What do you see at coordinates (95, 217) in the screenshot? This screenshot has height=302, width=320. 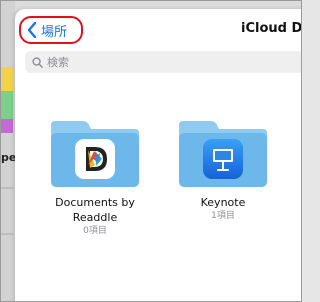 I see `item-title-line: Readdle` at bounding box center [95, 217].